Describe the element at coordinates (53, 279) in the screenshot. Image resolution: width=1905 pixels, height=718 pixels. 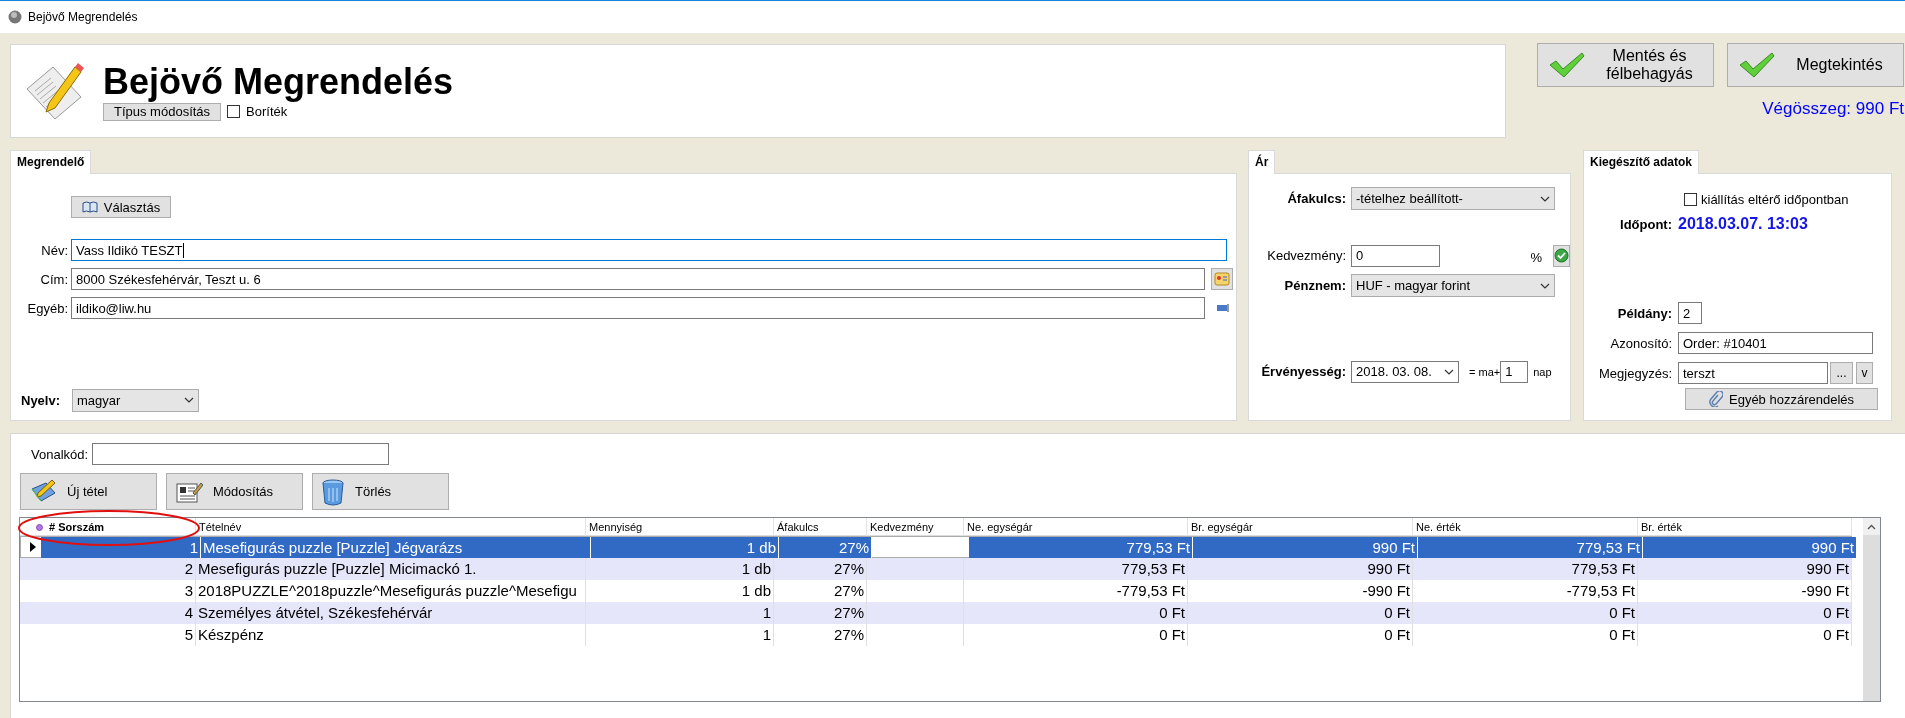
I see `field-label: Cím:` at that location.